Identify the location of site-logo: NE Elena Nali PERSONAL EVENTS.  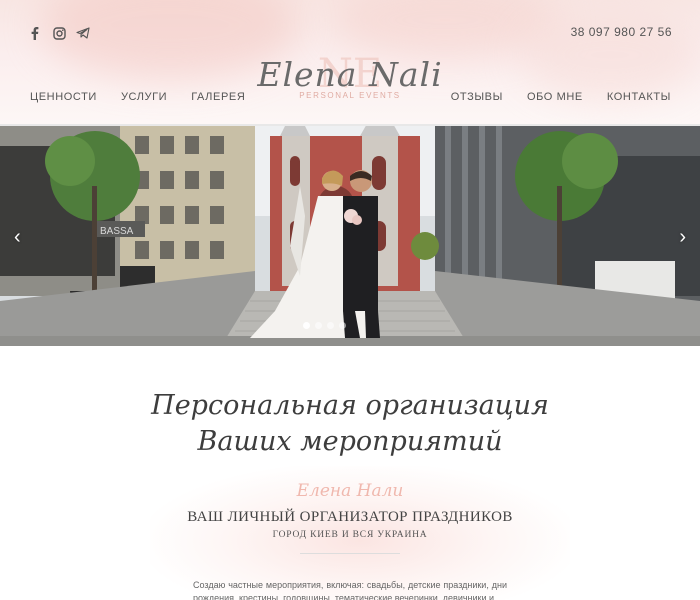
(350, 83).